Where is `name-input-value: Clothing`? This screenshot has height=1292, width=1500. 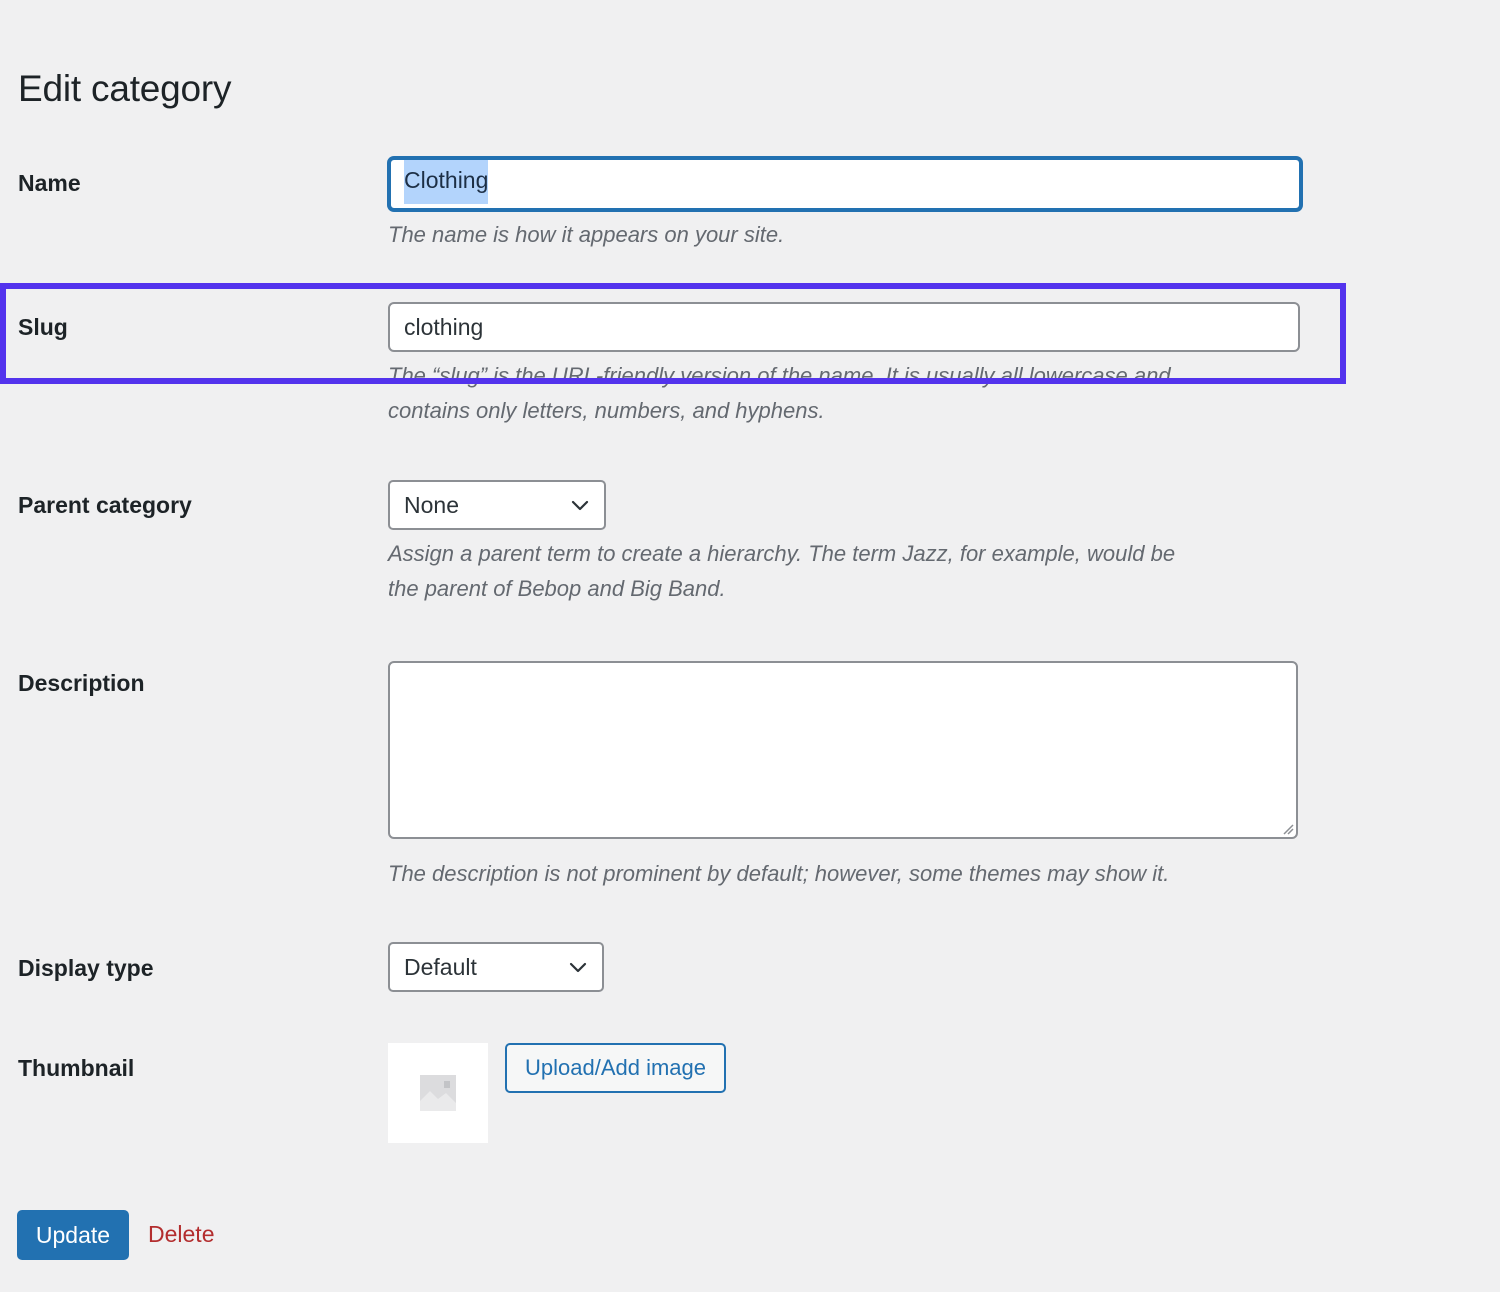
name-input-value: Clothing is located at coordinates (446, 180).